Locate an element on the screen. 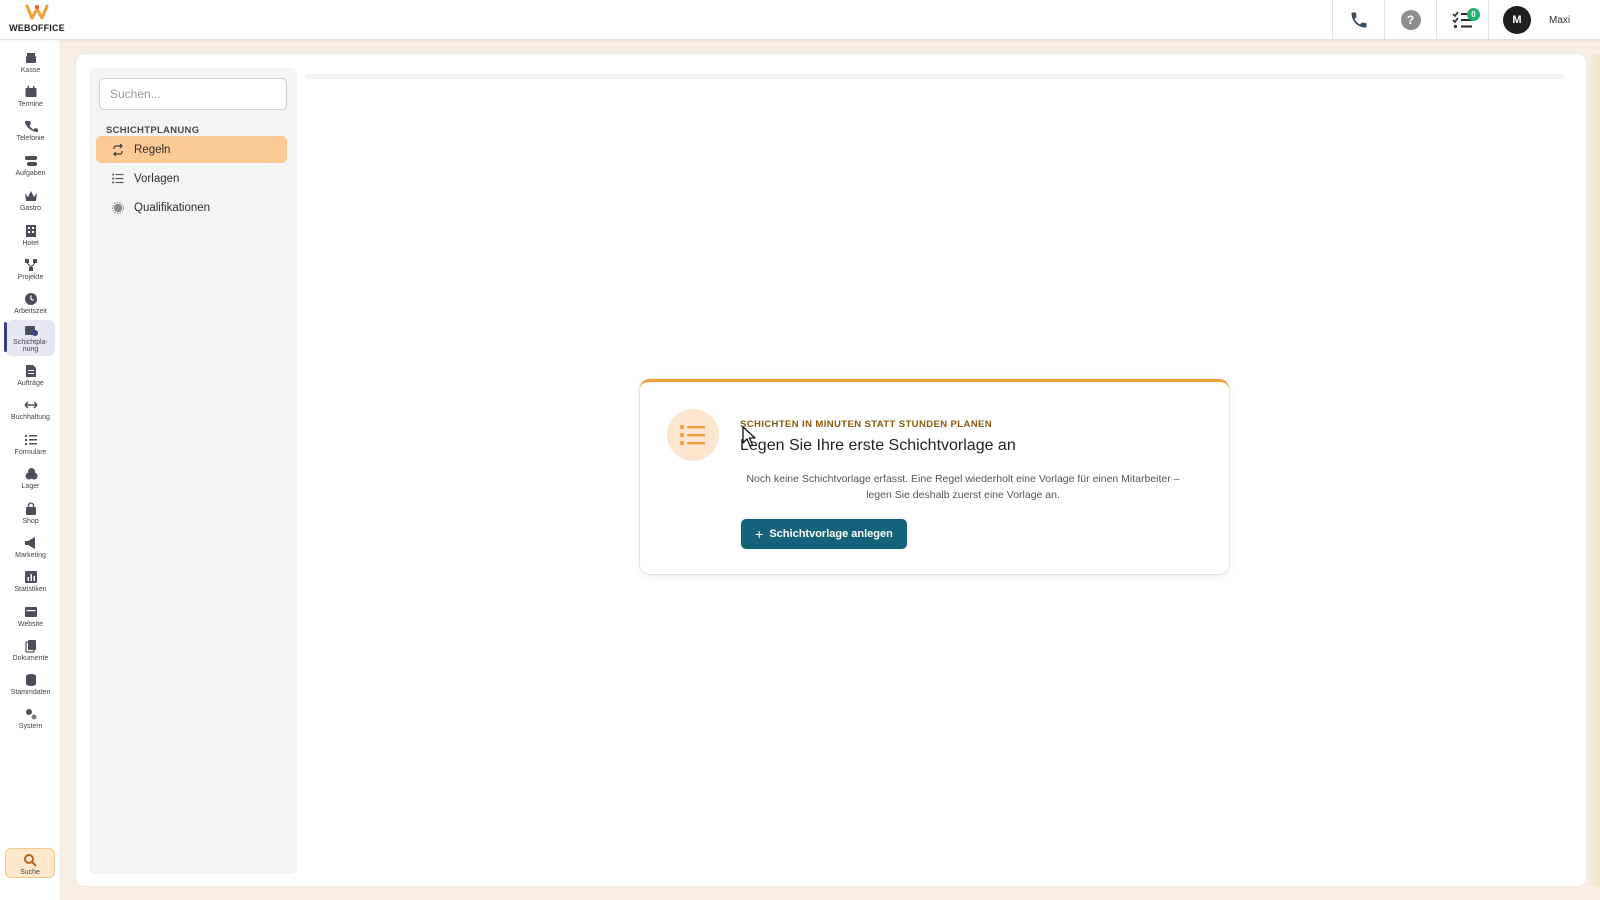 The width and height of the screenshot is (1600, 900). nav-item-aufgaben: Aufgaben is located at coordinates (30, 168).